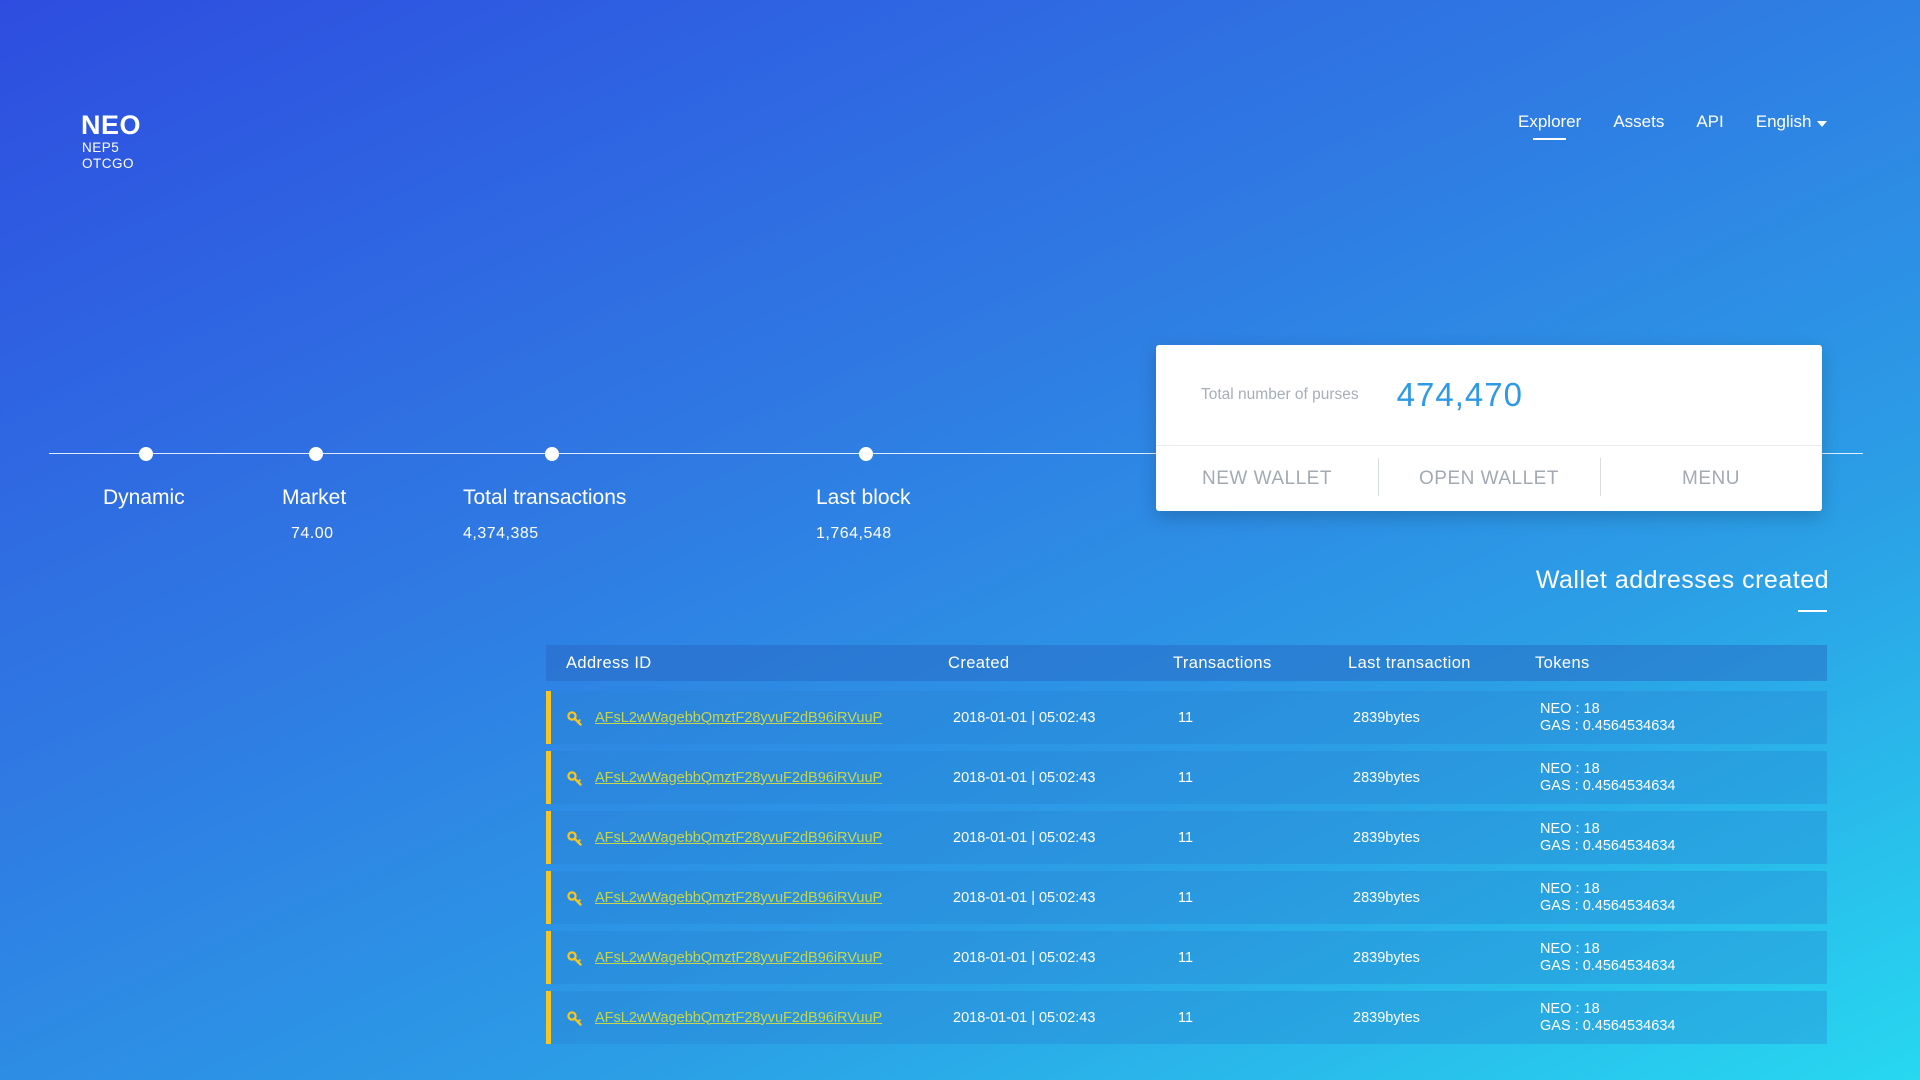  I want to click on stat-value: 74.00, so click(312, 533).